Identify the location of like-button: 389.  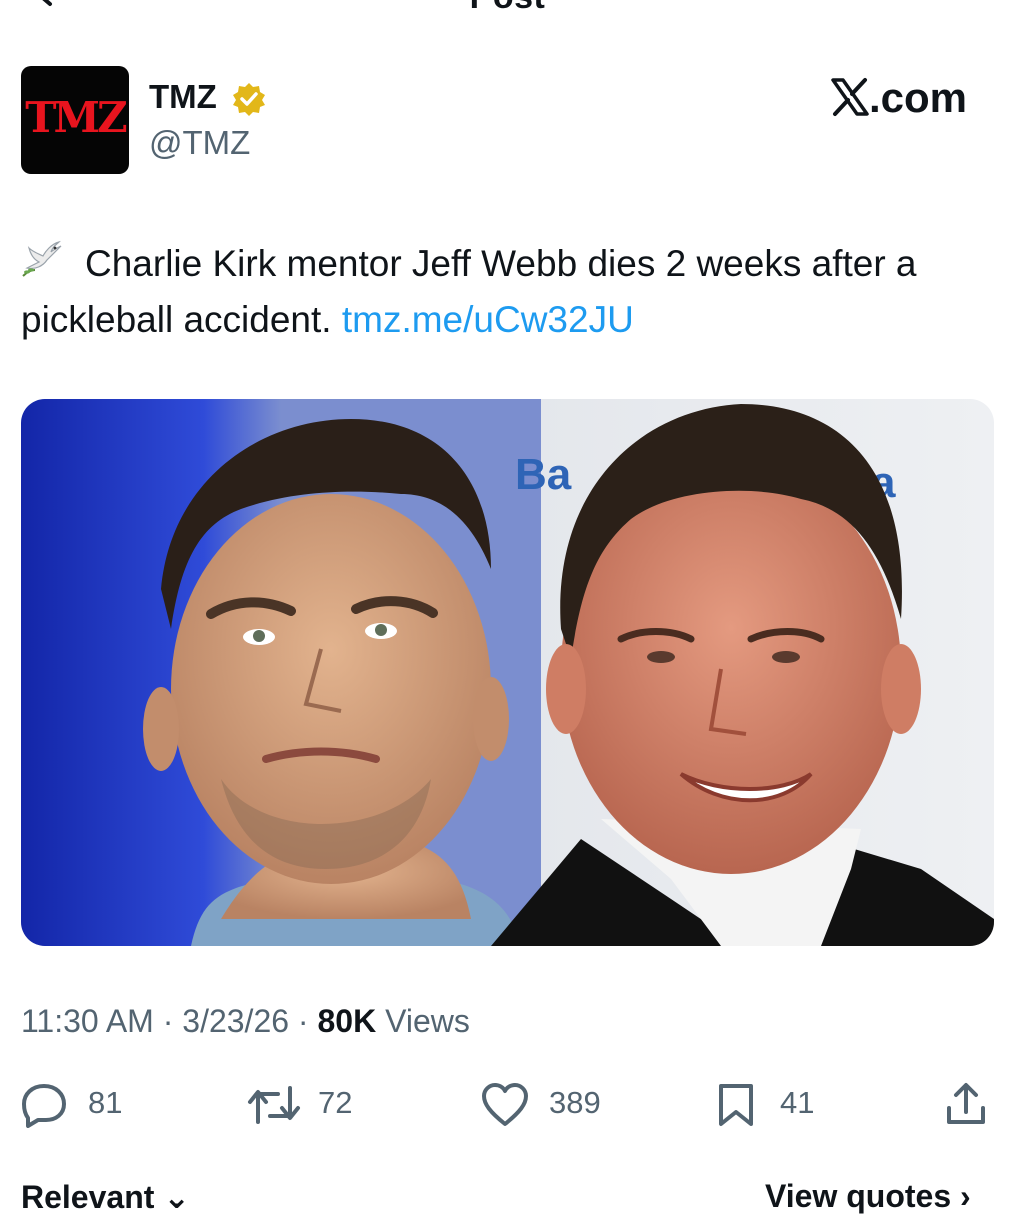
(555, 1104).